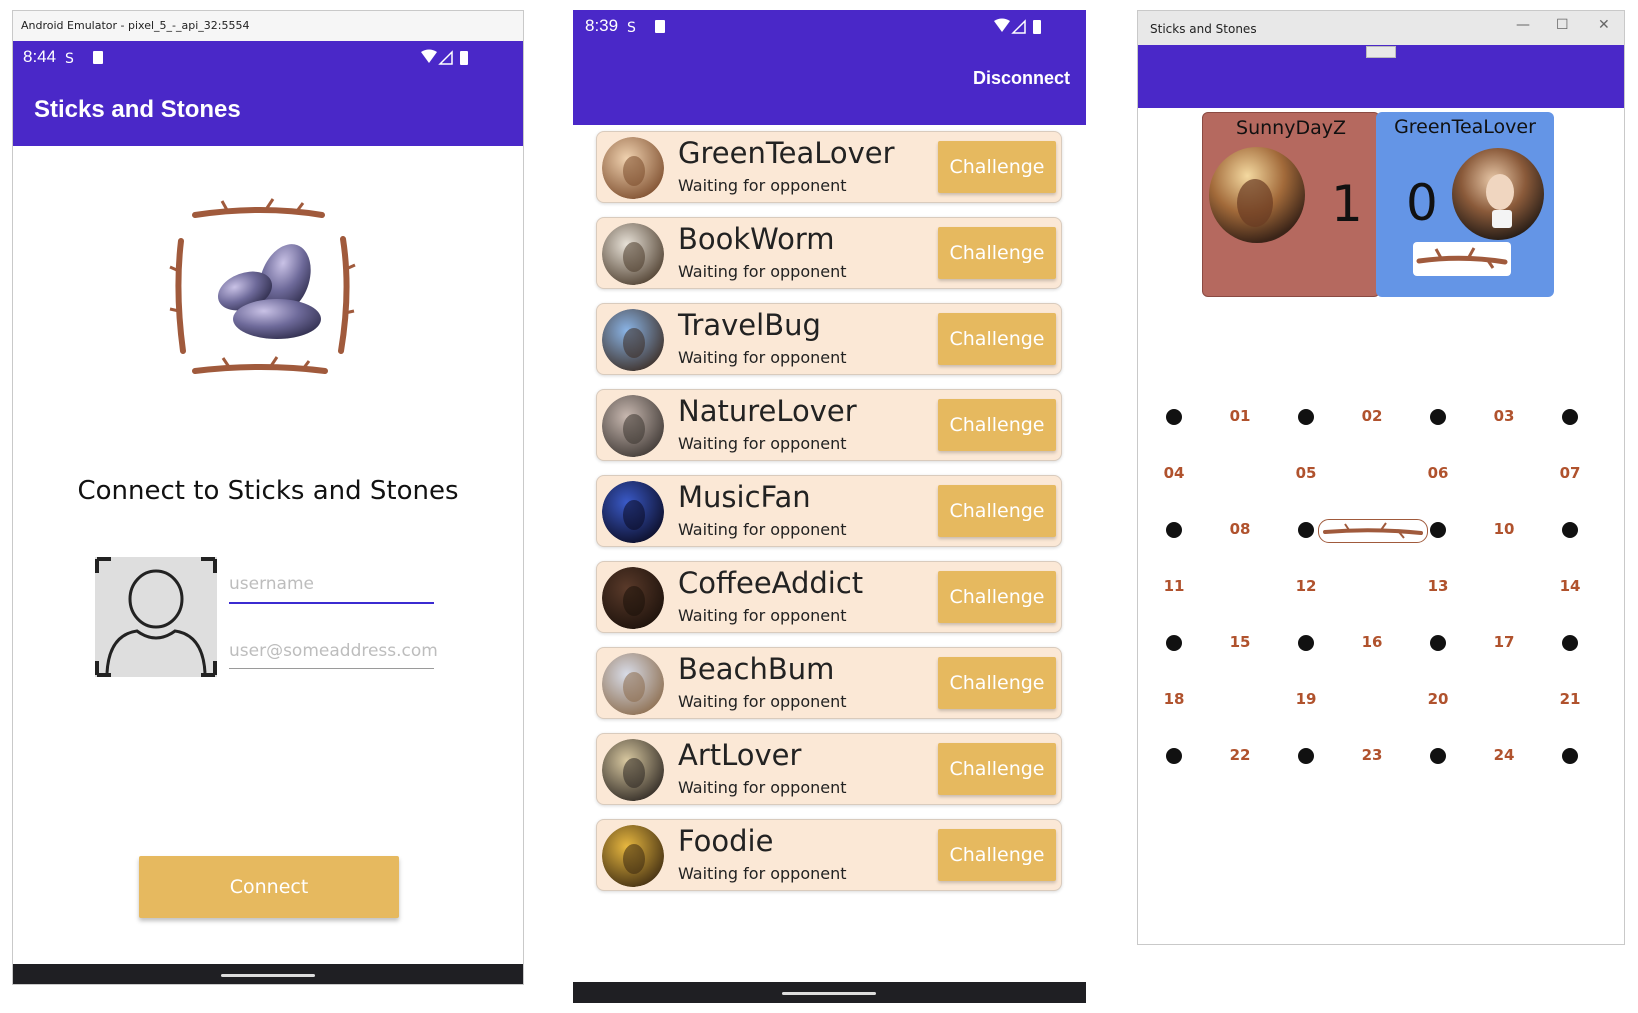 This screenshot has width=1638, height=1013. I want to click on stick-position: 18, so click(1174, 699).